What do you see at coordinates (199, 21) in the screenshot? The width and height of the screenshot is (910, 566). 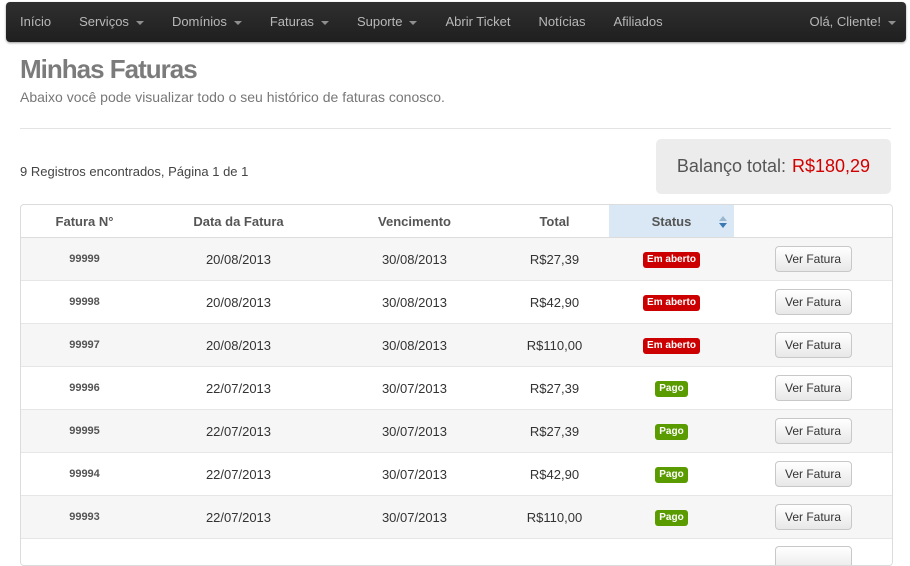 I see `nav-item-label: Domínios` at bounding box center [199, 21].